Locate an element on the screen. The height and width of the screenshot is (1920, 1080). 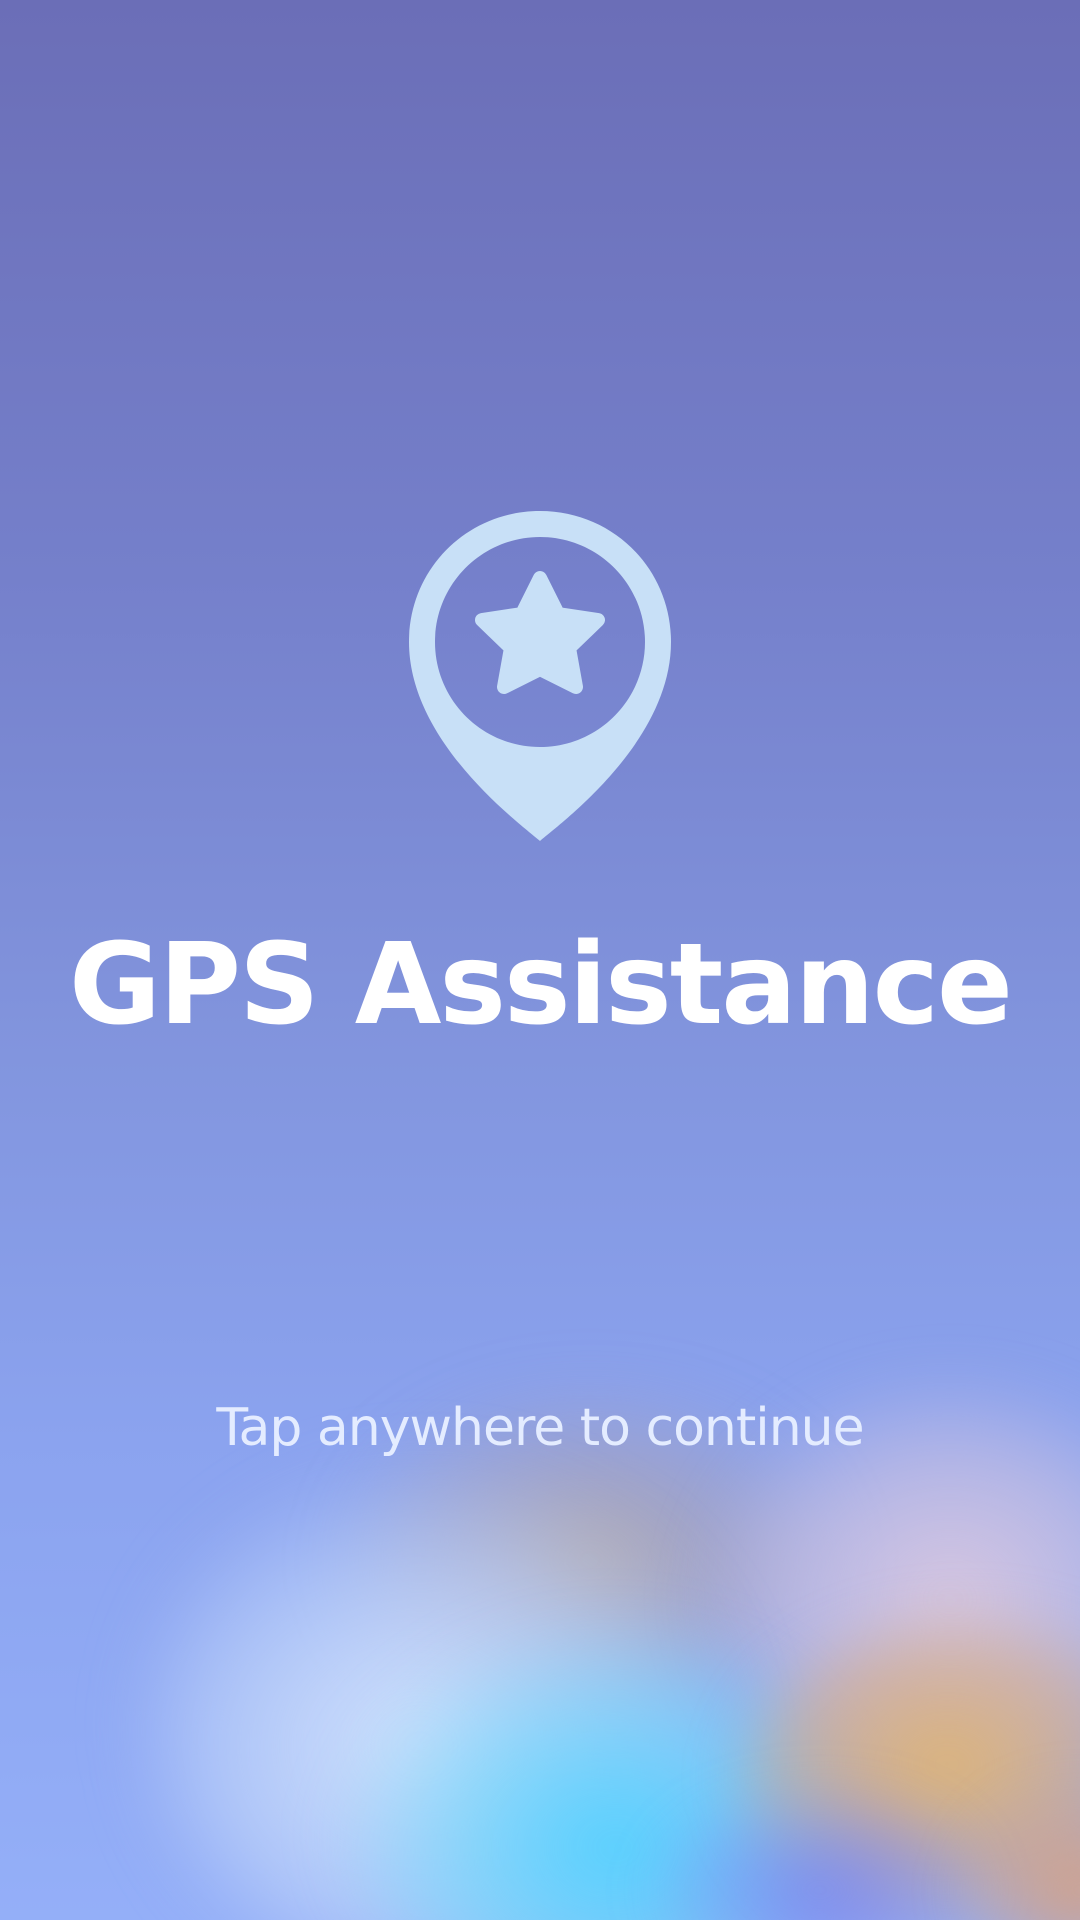
tap-to-continue-hint: Tap anywhere to continue is located at coordinates (540, 1428).